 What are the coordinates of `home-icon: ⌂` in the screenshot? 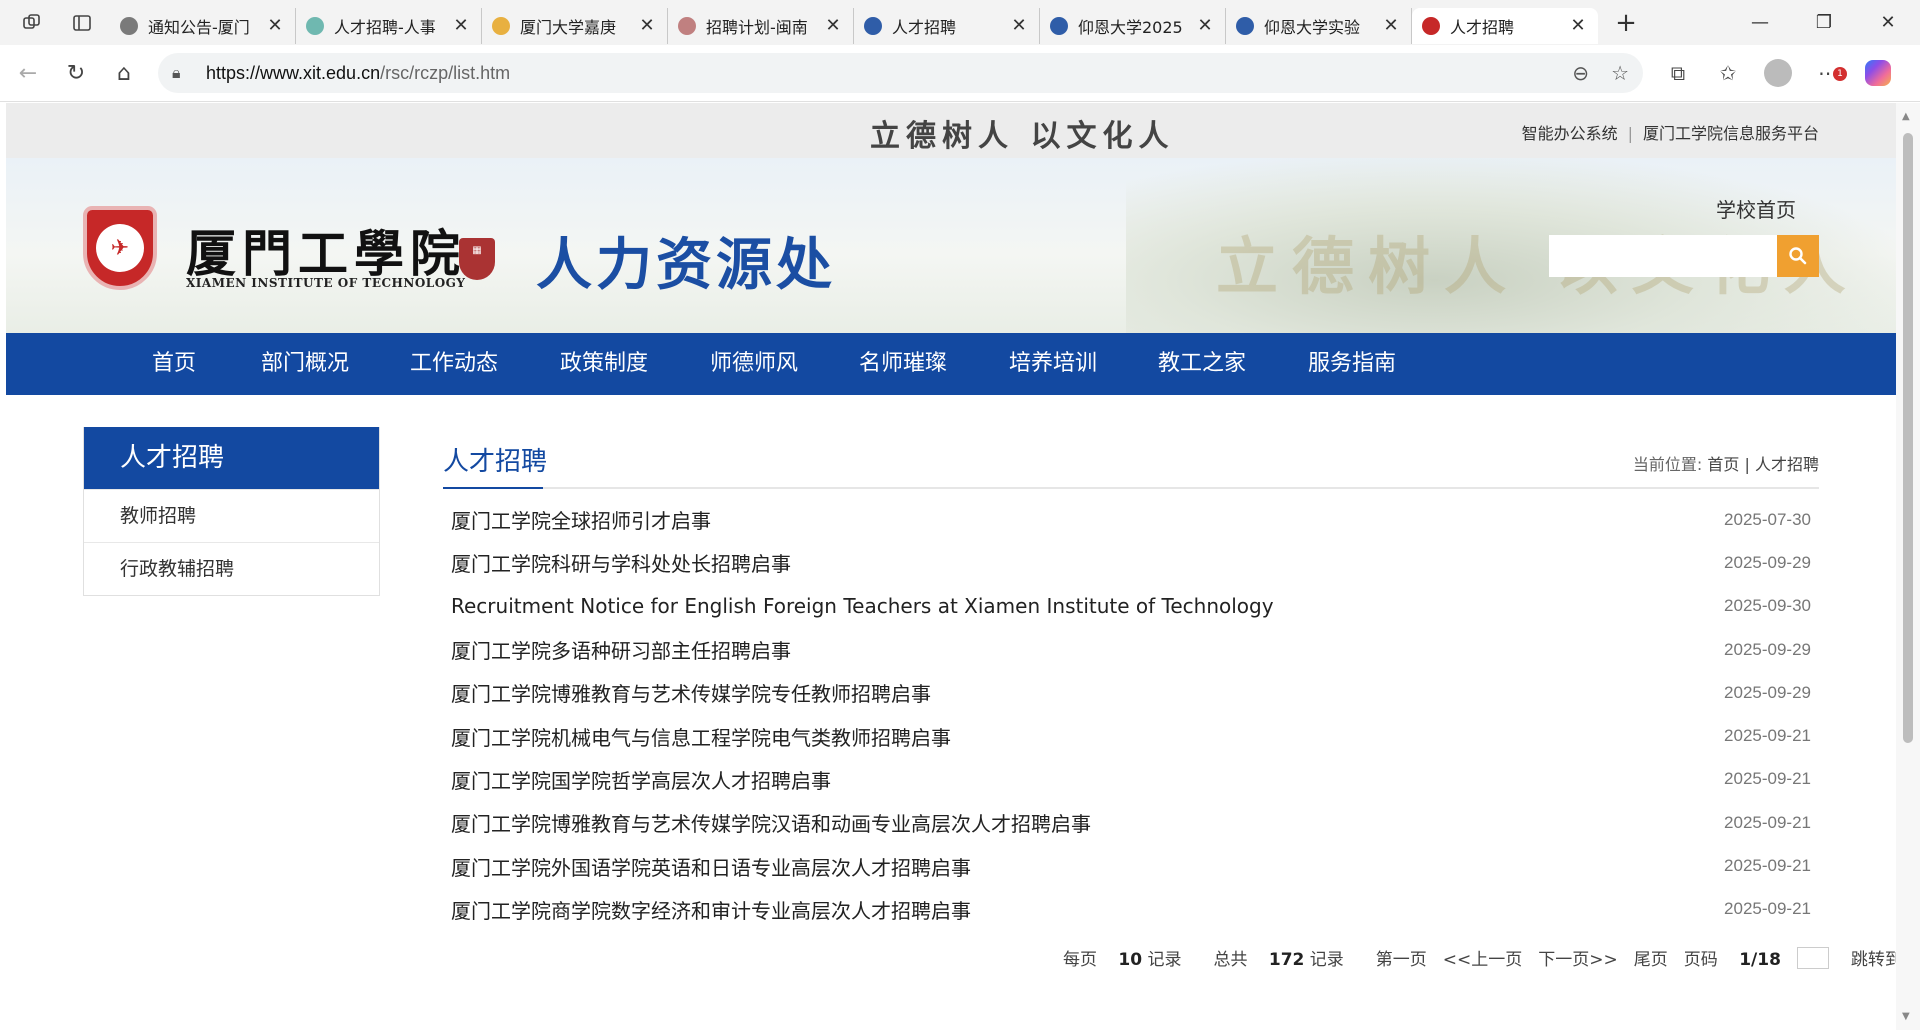 It's located at (124, 73).